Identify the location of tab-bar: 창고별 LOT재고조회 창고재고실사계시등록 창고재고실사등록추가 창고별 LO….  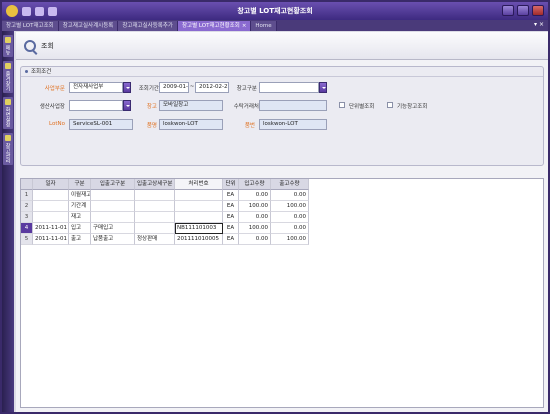
(275, 25).